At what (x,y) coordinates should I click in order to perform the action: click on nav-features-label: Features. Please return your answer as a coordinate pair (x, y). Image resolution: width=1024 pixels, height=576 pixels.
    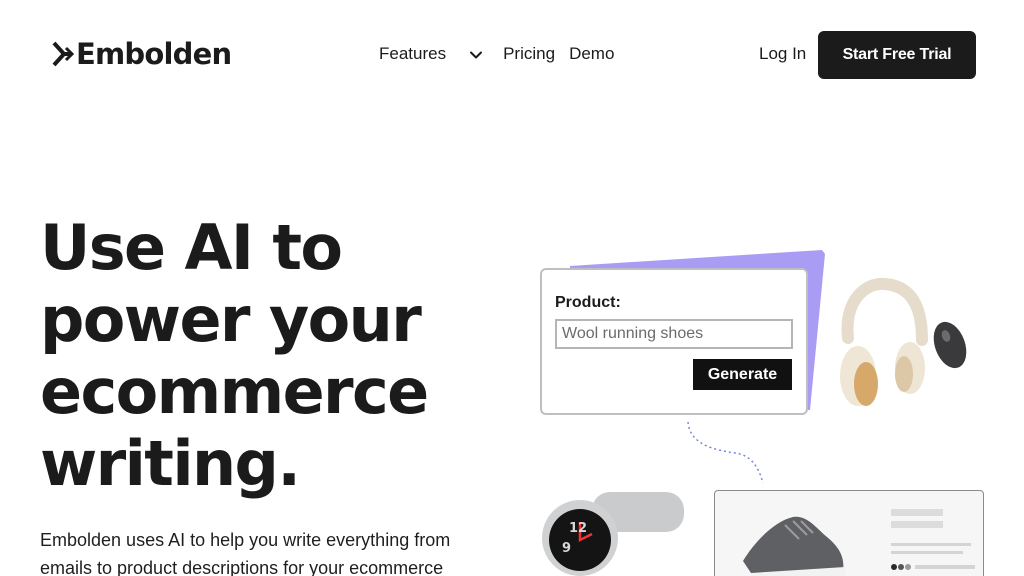
    Looking at the image, I should click on (413, 53).